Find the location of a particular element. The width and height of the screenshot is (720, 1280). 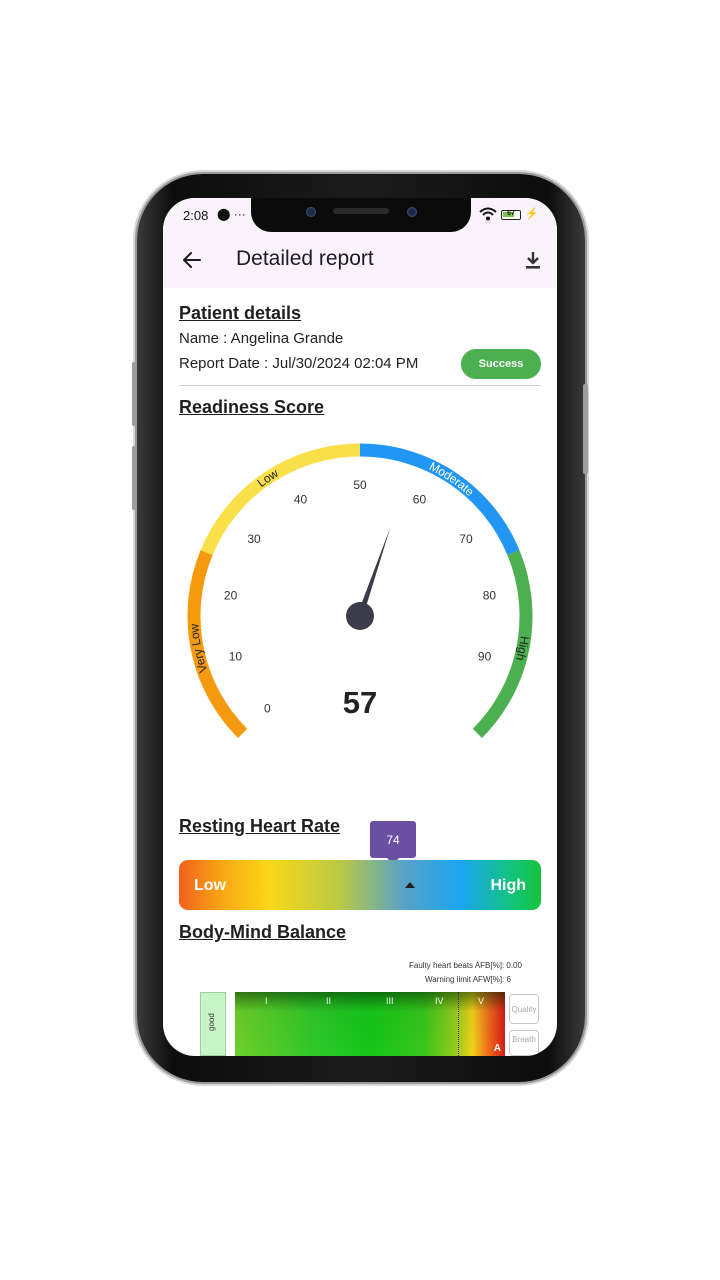

gauge-tick-label: 20 is located at coordinates (231, 596).